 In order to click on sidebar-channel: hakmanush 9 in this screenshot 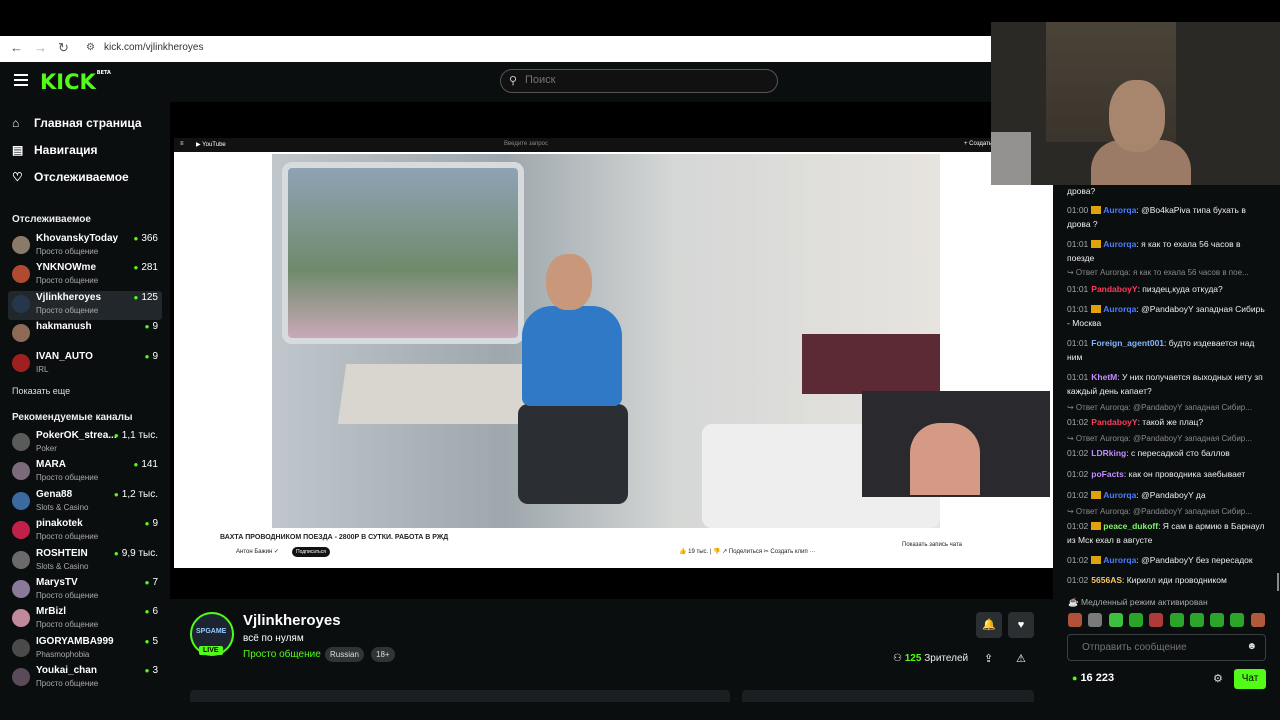, I will do `click(85, 334)`.